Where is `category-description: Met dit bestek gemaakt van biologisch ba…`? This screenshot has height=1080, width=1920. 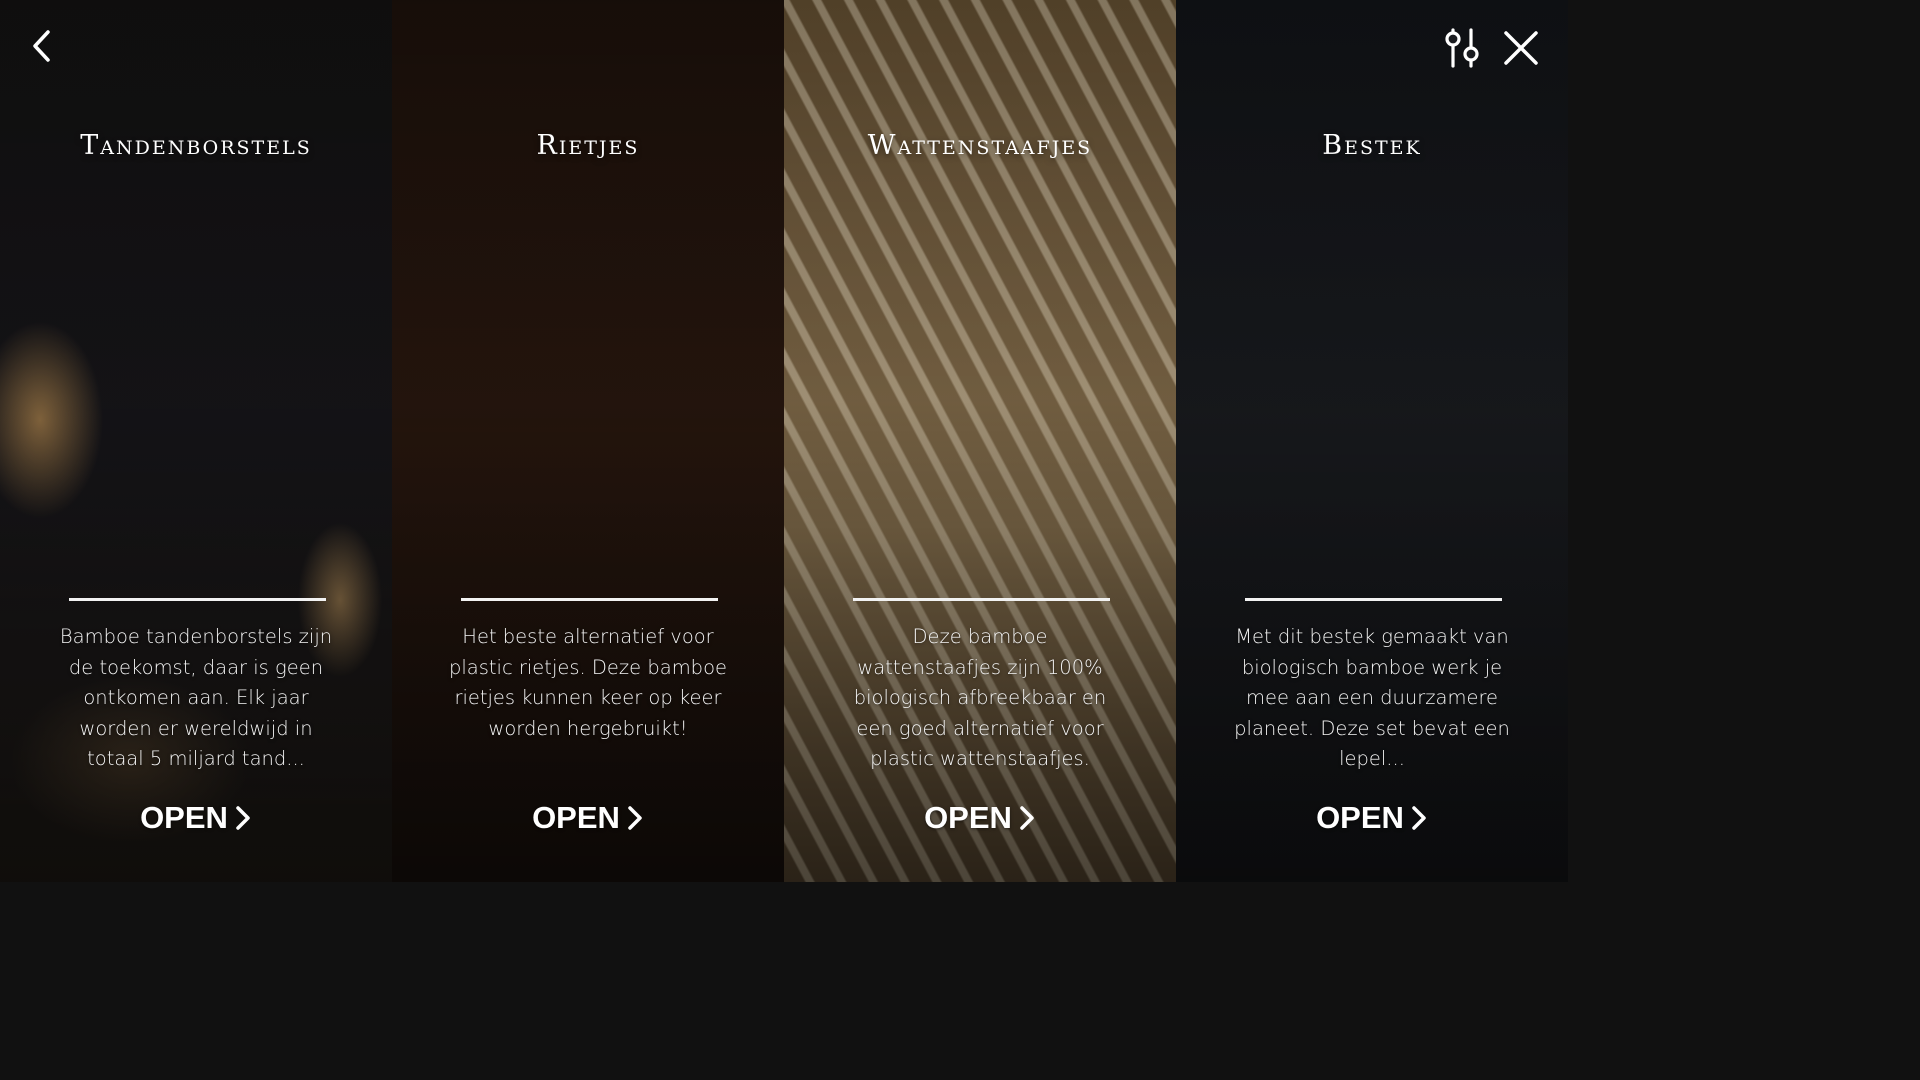 category-description: Met dit bestek gemaakt van biologisch ba… is located at coordinates (1372, 697).